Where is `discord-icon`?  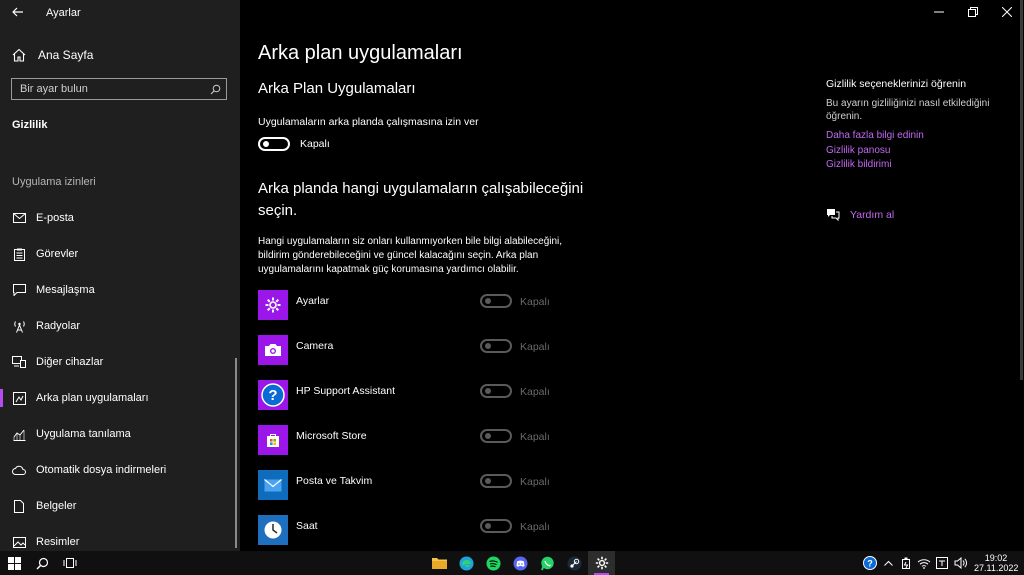
discord-icon is located at coordinates (520, 563).